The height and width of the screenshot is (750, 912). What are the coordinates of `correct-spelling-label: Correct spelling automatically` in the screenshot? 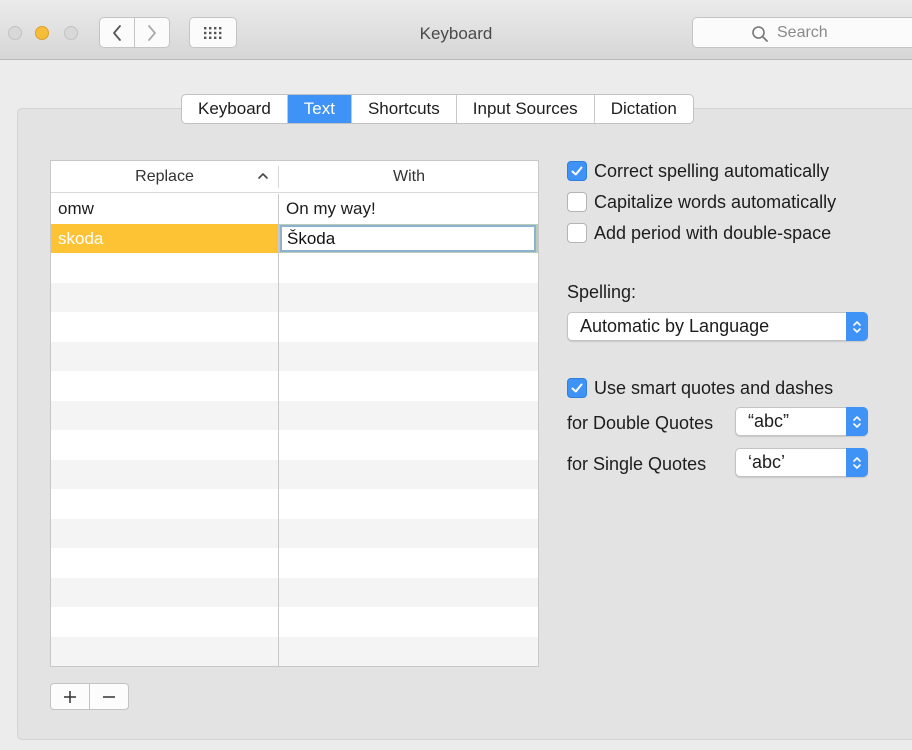 It's located at (712, 170).